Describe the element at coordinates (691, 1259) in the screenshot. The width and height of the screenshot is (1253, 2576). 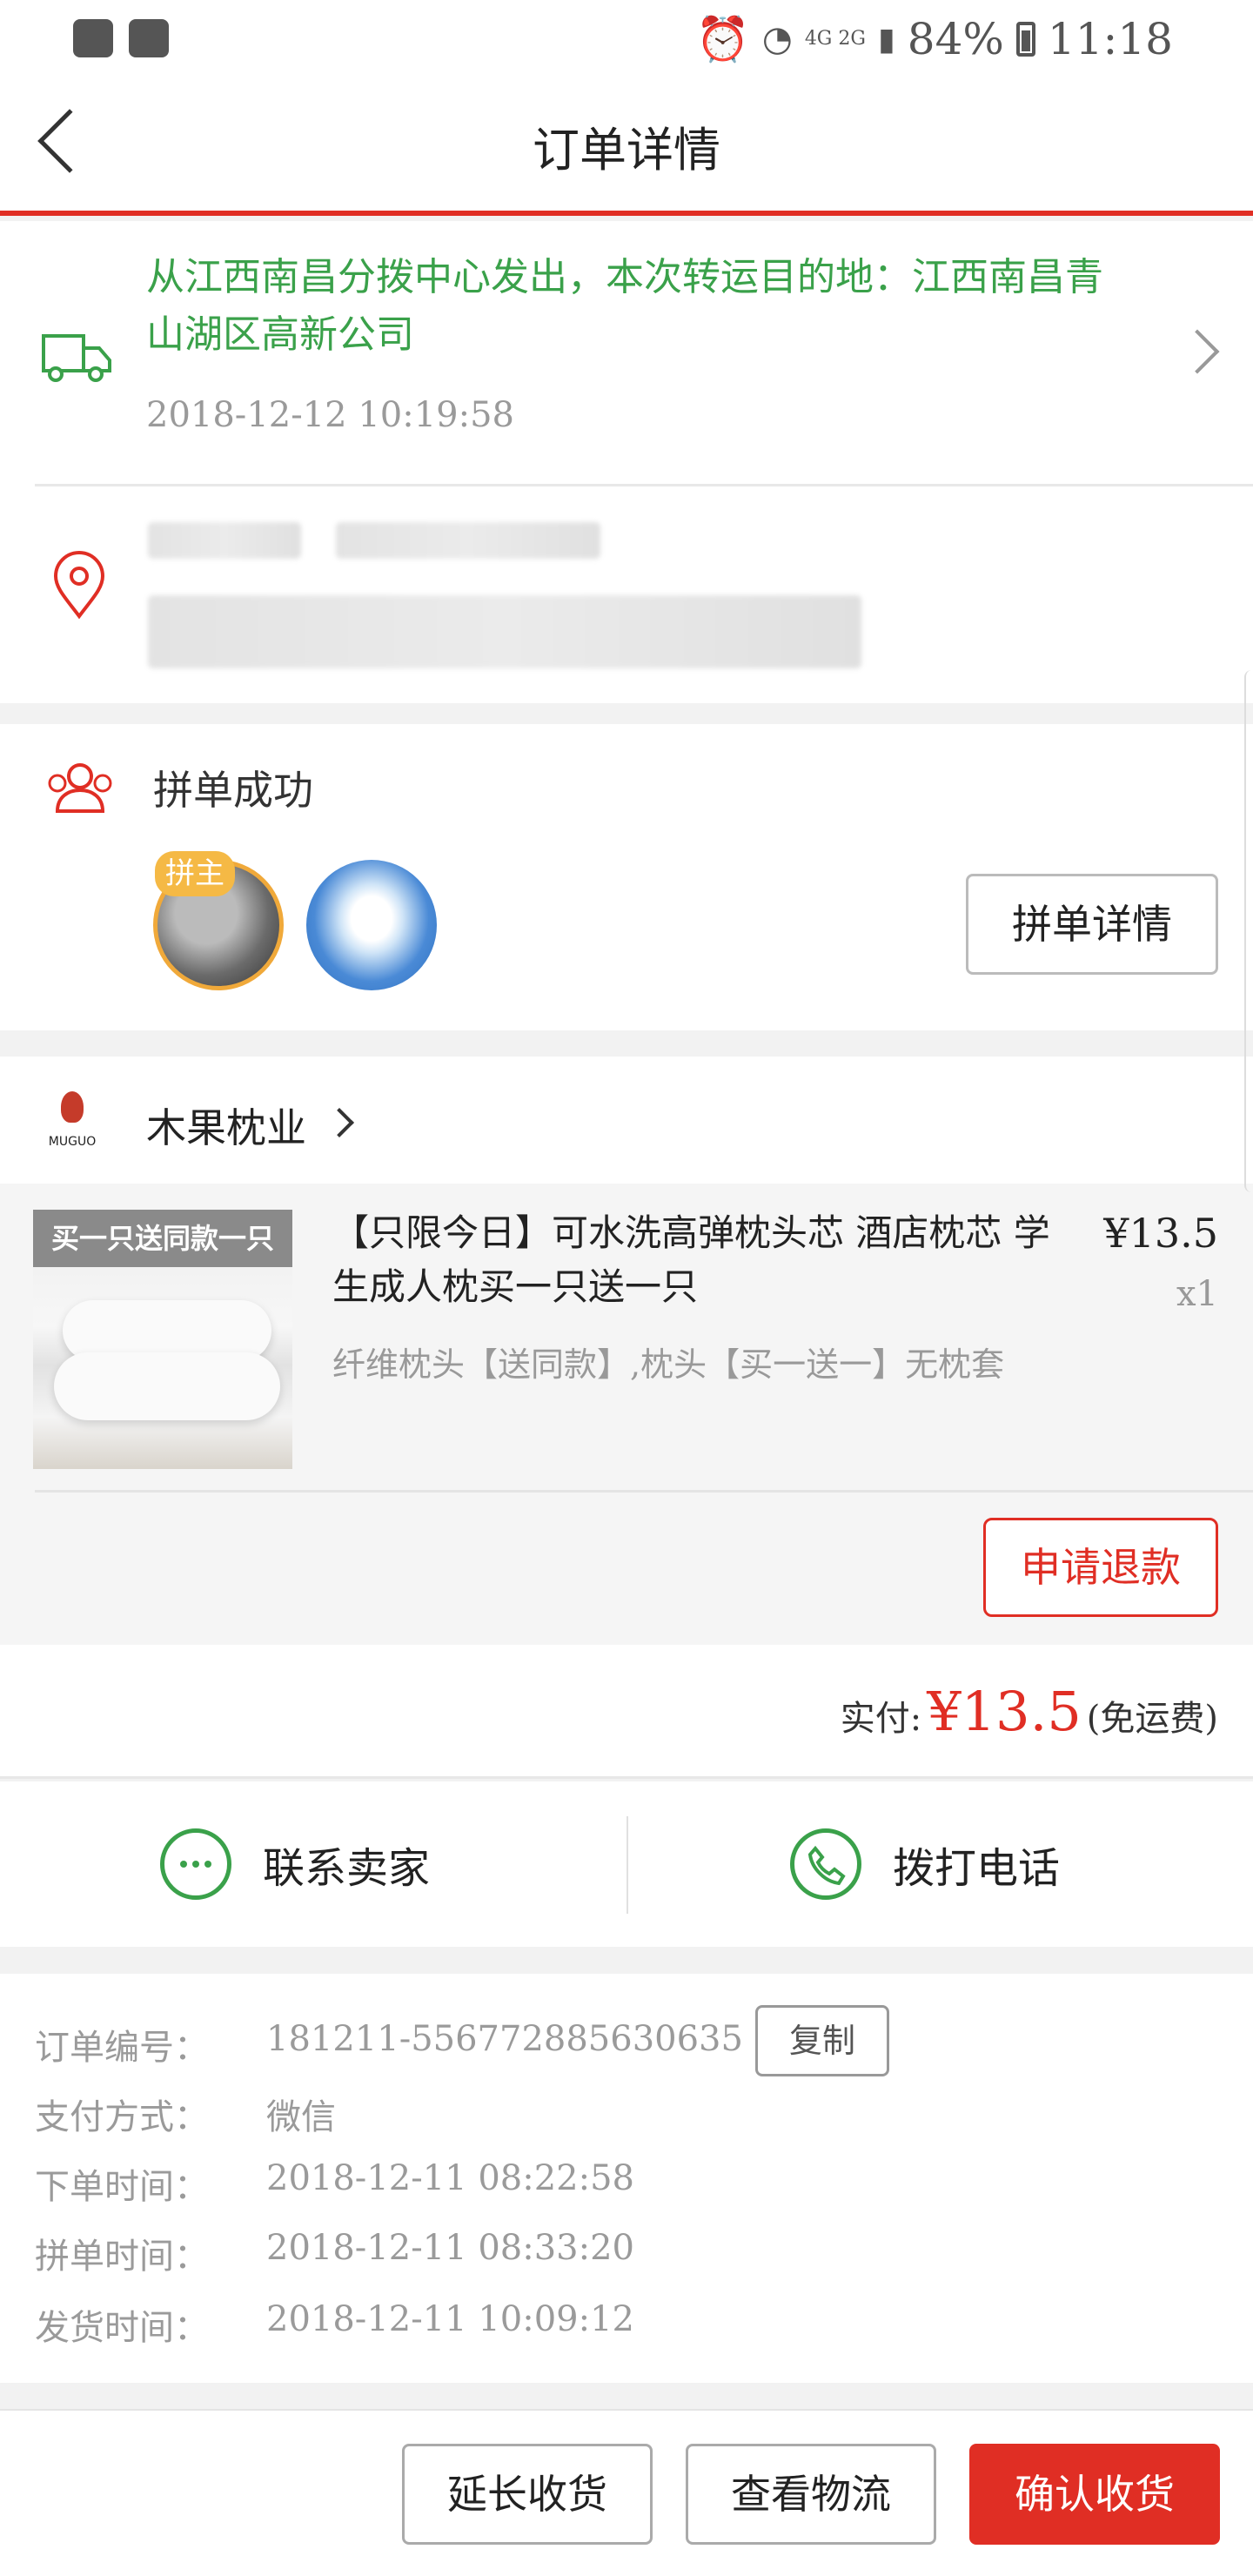
I see `product-title: 【只限今日】可水洗高弹枕头芯 酒店枕芯 学生成人枕买一只送一只` at that location.